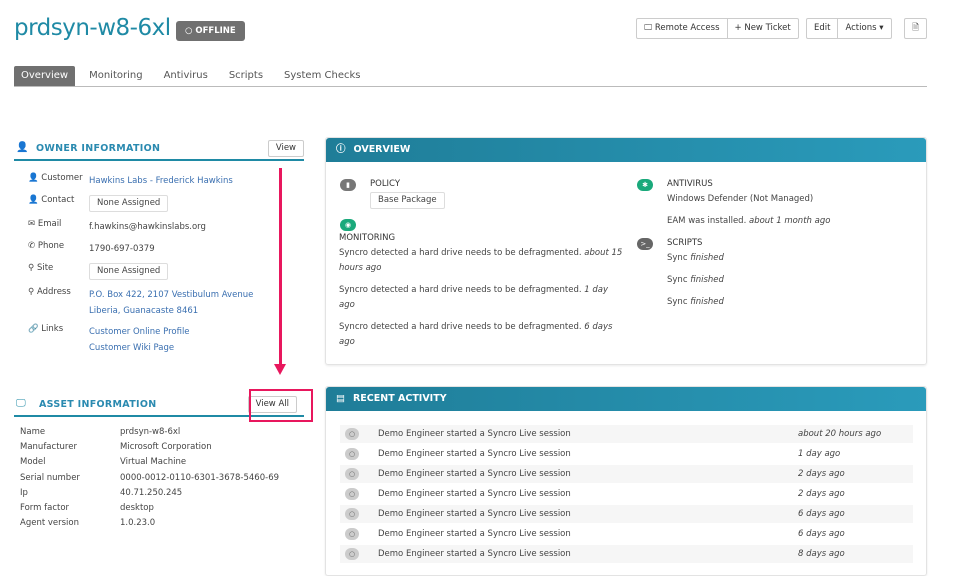 The width and height of the screenshot is (960, 576). I want to click on file-icon: 🗎, so click(915, 28).